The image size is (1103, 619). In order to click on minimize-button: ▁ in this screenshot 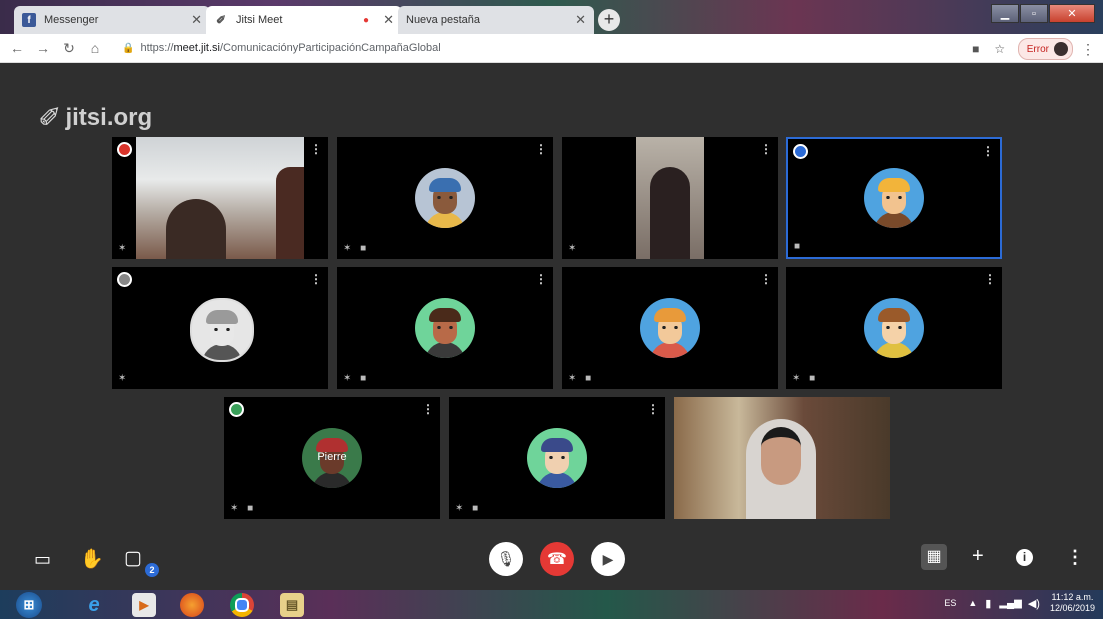, I will do `click(1005, 13)`.